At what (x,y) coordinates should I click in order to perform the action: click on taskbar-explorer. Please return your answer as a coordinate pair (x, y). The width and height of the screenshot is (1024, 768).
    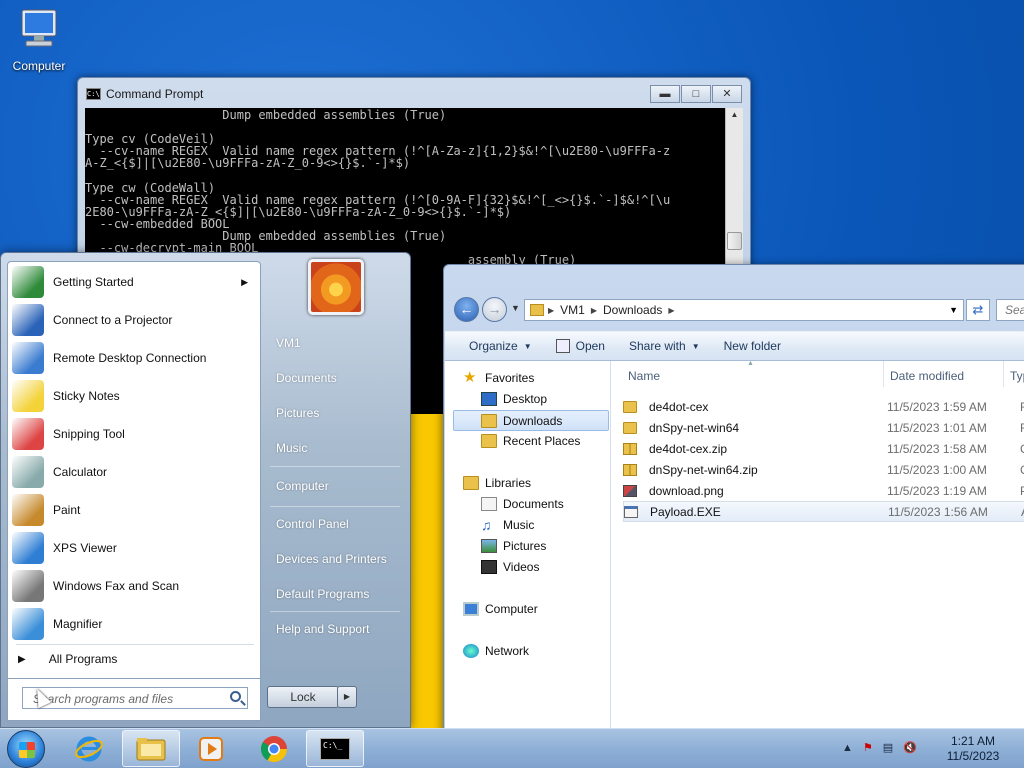
    Looking at the image, I should click on (151, 748).